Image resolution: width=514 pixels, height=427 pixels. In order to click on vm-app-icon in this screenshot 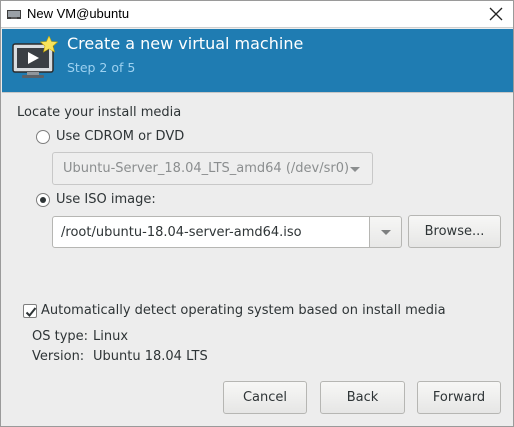, I will do `click(14, 14)`.